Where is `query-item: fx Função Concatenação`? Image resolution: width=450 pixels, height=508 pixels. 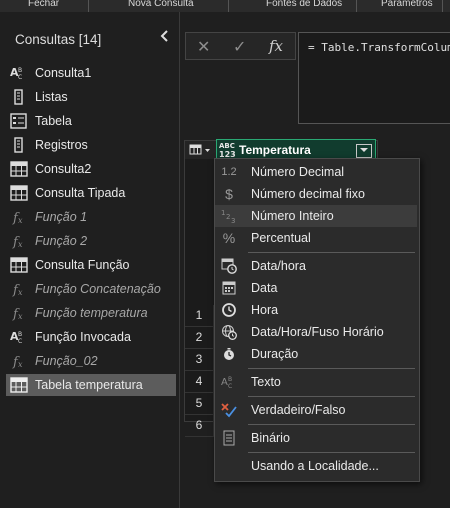
query-item: fx Função Concatenação is located at coordinates (91, 289).